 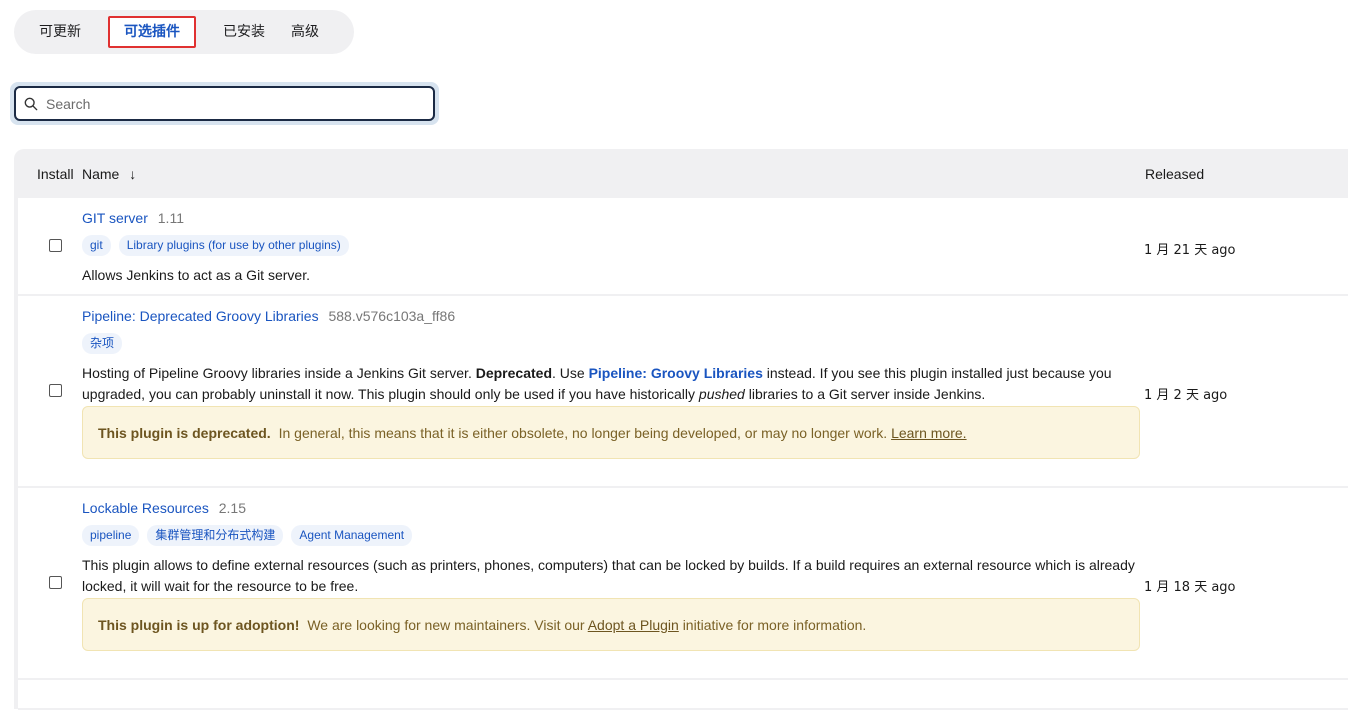 I want to click on sort-arrow-icon: ↓, so click(x=133, y=173).